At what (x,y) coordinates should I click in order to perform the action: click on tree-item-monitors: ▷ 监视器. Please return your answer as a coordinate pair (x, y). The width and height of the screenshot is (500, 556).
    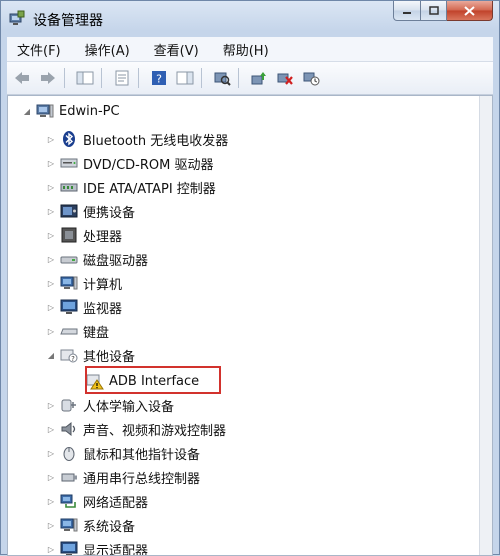
    Looking at the image, I should click on (84, 307).